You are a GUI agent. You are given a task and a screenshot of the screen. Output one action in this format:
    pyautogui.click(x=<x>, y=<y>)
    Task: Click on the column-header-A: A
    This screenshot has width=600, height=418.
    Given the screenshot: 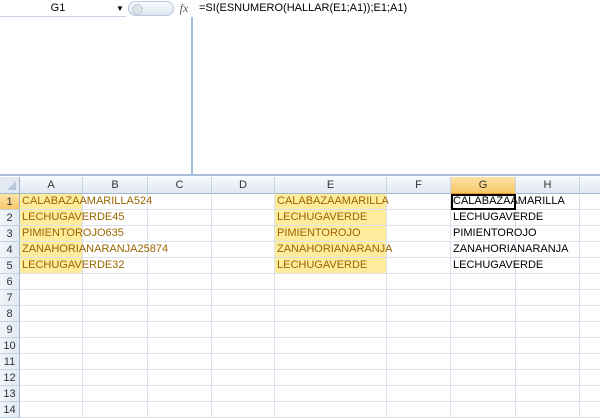 What is the action you would take?
    pyautogui.click(x=51, y=185)
    